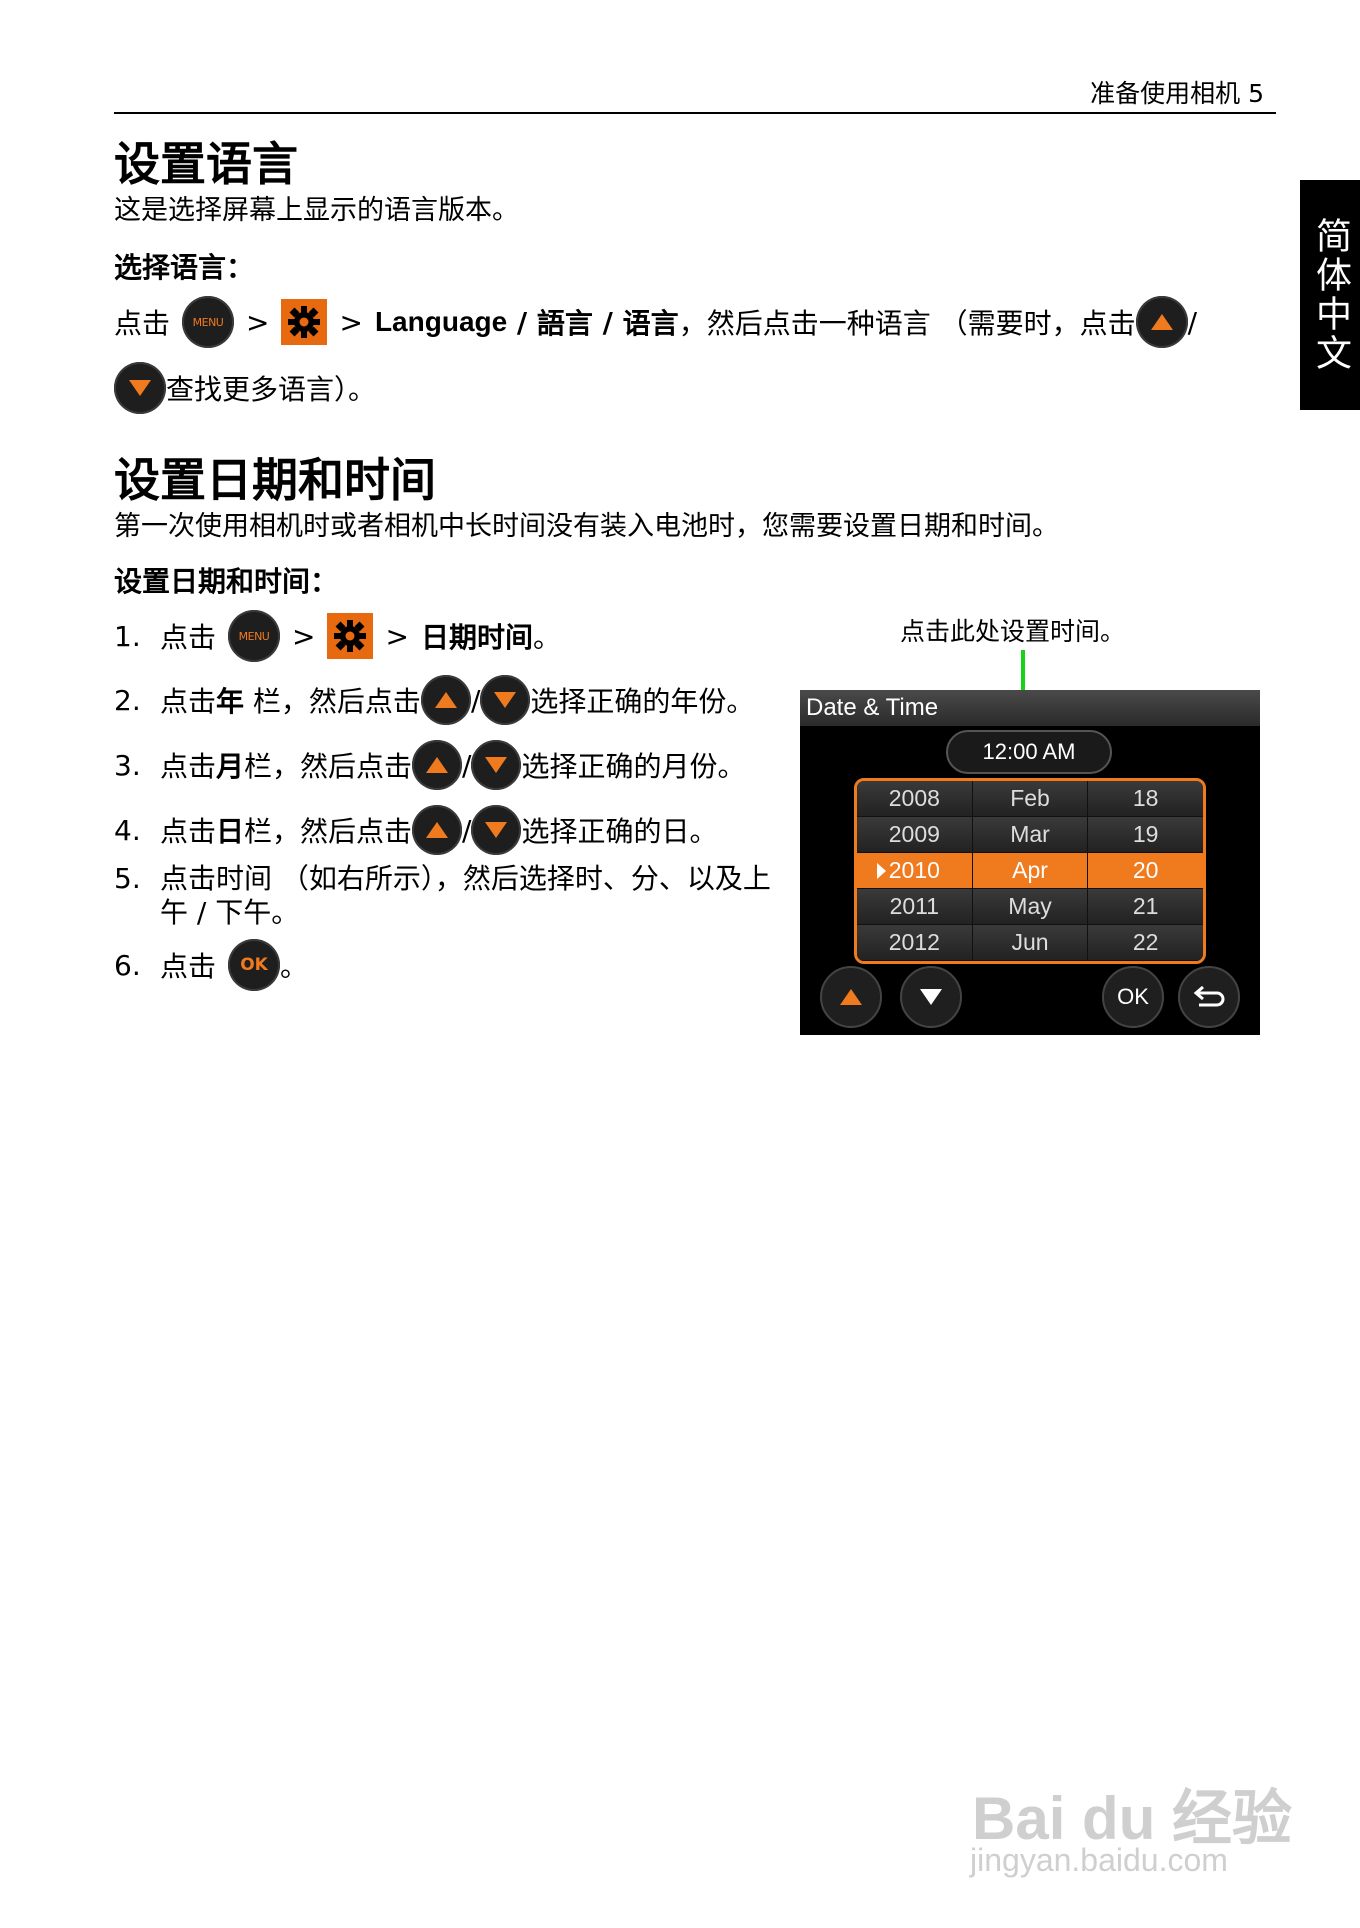 This screenshot has height=1928, width=1360. Describe the element at coordinates (650, 323) in the screenshot. I see `language-simp-label: 语言` at that location.